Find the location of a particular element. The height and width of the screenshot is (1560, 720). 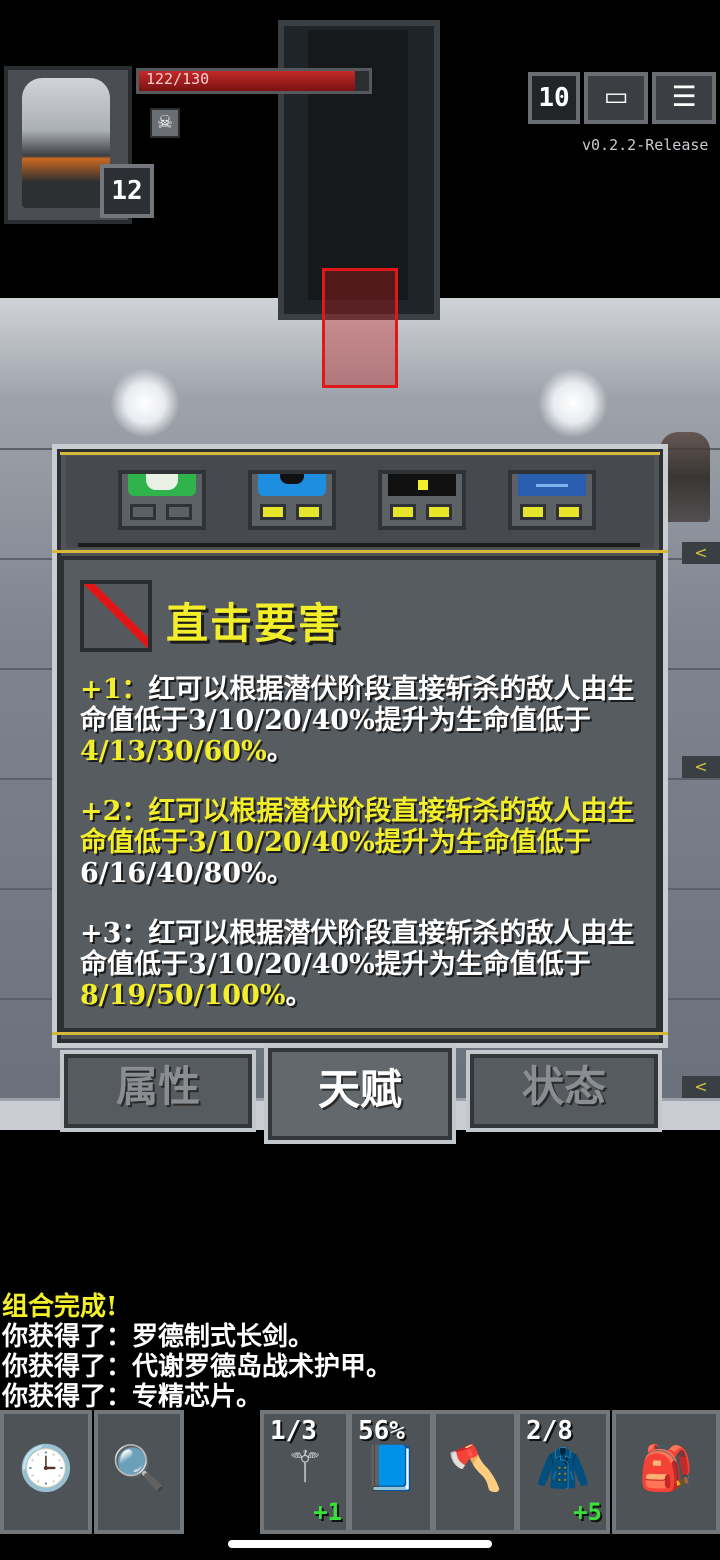

quickslot-4: 🧥 2/8 +5 is located at coordinates (563, 1472).